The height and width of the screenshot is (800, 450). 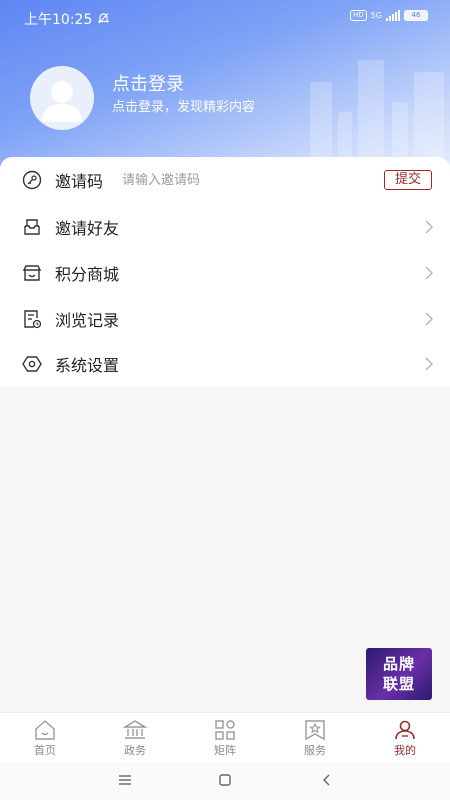 I want to click on tab-matrix: 矩阵, so click(x=225, y=737).